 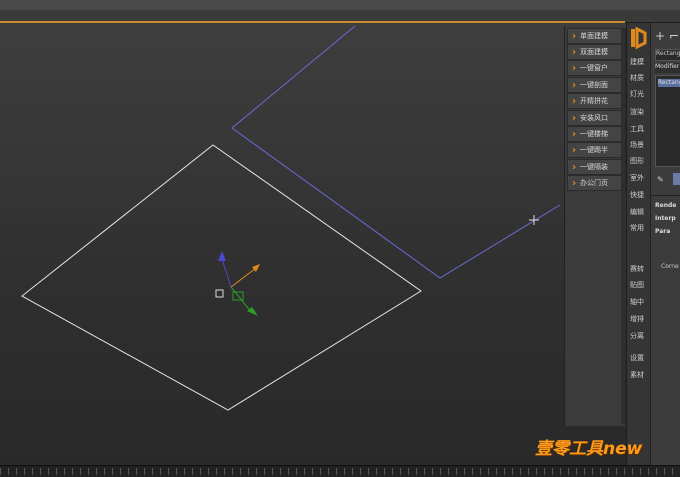 I want to click on strip-item-scene: 场景, so click(x=640, y=145).